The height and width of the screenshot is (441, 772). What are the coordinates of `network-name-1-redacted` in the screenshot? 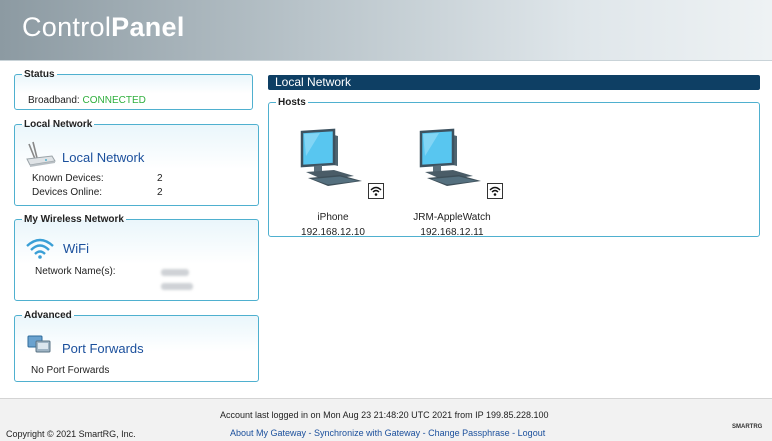 It's located at (175, 272).